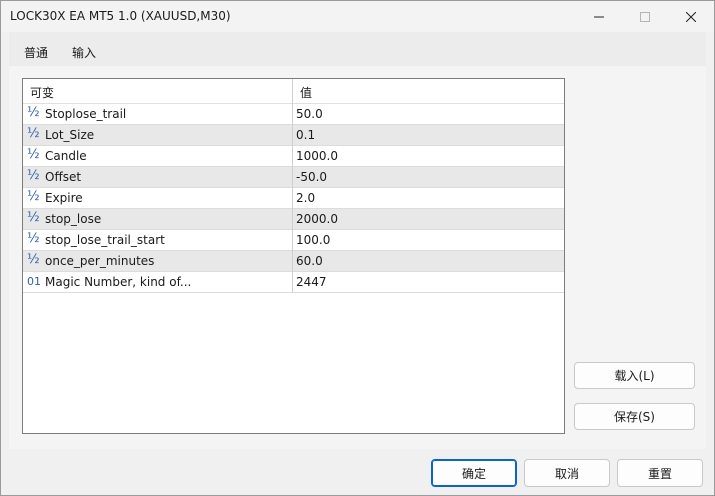  Describe the element at coordinates (42, 92) in the screenshot. I see `column-header-name: 可变` at that location.